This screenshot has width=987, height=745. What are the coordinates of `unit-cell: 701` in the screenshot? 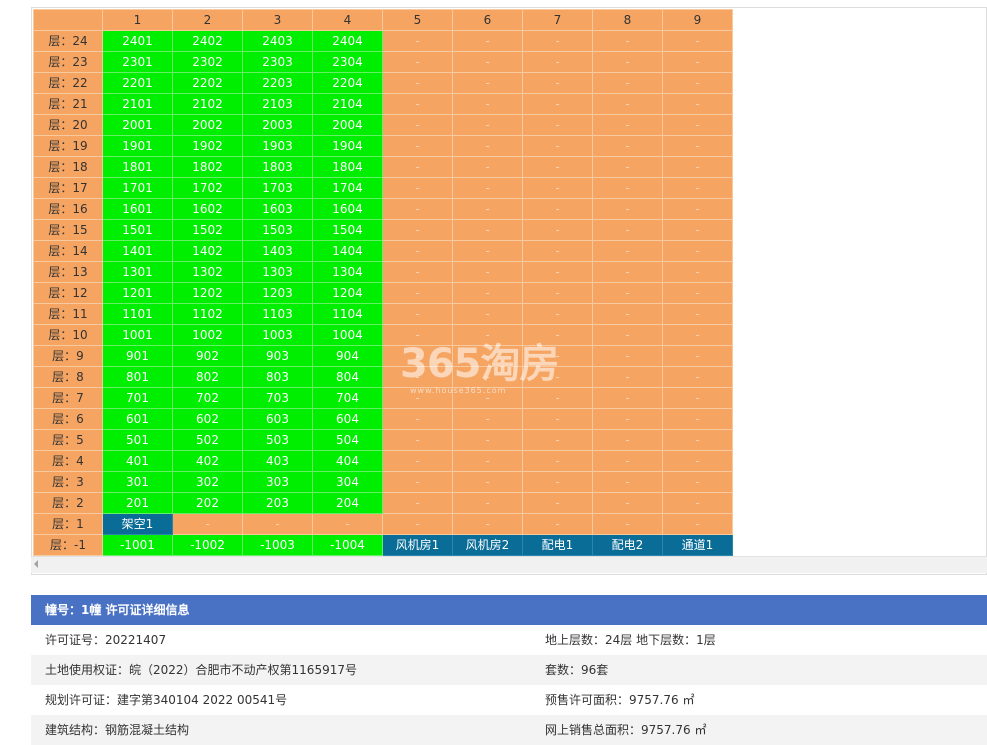 It's located at (137, 398).